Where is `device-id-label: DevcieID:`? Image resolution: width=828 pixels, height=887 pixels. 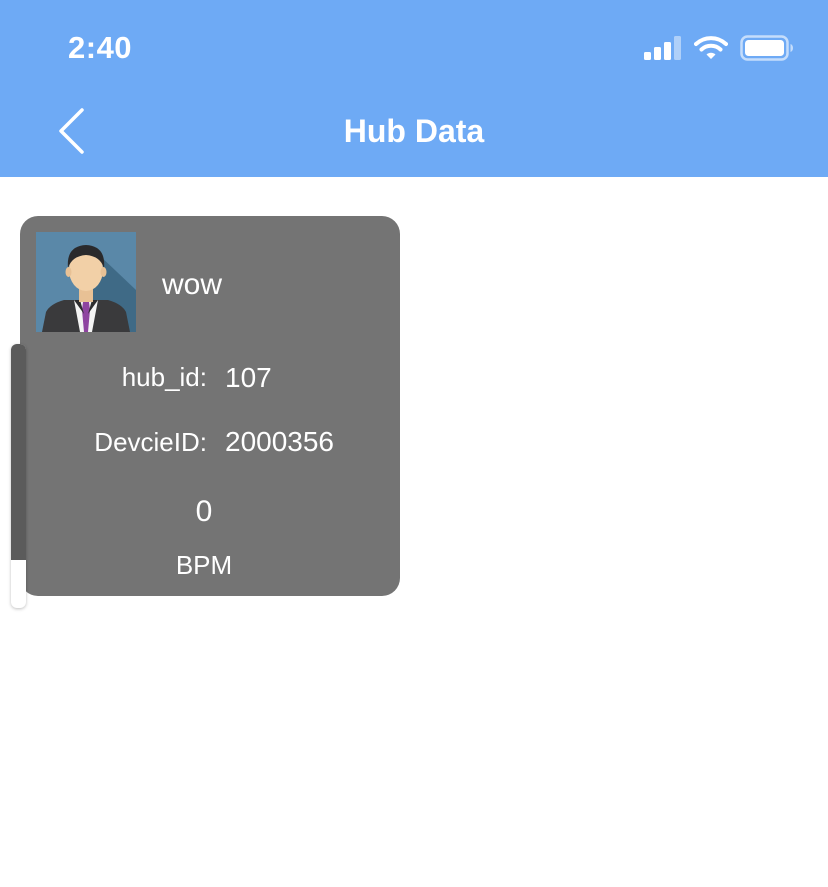 device-id-label: DevcieID: is located at coordinates (150, 442).